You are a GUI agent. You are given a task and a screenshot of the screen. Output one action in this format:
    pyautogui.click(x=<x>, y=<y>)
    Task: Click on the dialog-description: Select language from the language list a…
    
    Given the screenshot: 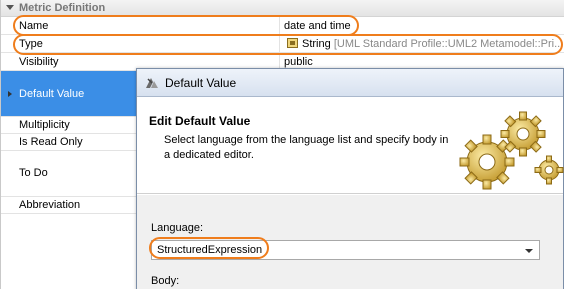 What is the action you would take?
    pyautogui.click(x=306, y=147)
    